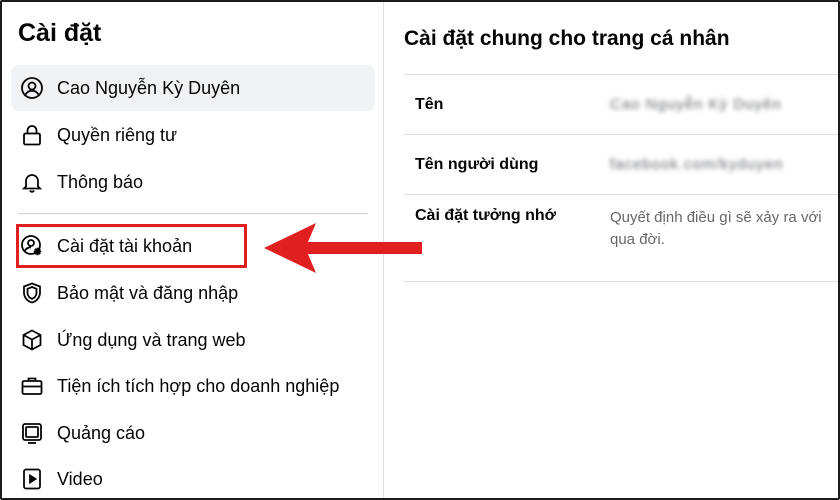  What do you see at coordinates (32, 88) in the screenshot?
I see `user-circle-icon` at bounding box center [32, 88].